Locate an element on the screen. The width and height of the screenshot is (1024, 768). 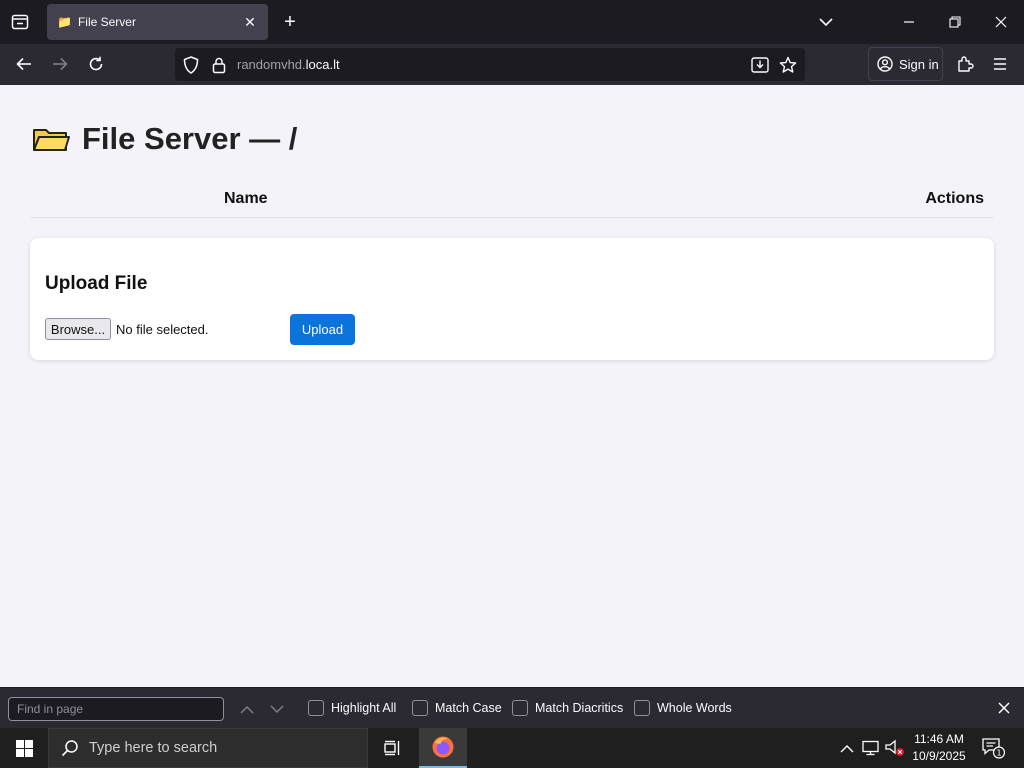
reload-icon is located at coordinates (96, 63).